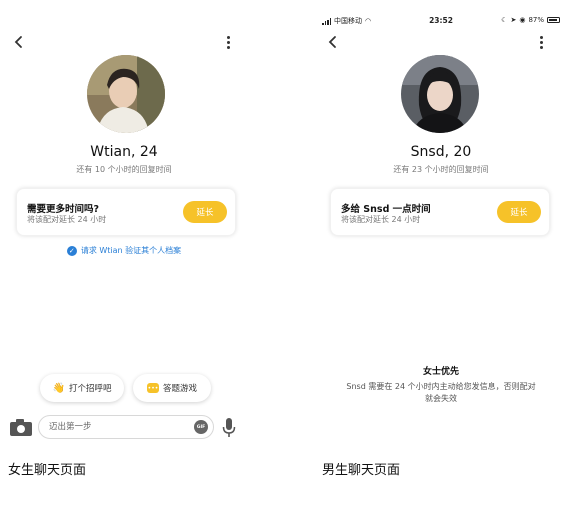 This screenshot has height=510, width=568. I want to click on notice-title: 女士优先, so click(440, 372).